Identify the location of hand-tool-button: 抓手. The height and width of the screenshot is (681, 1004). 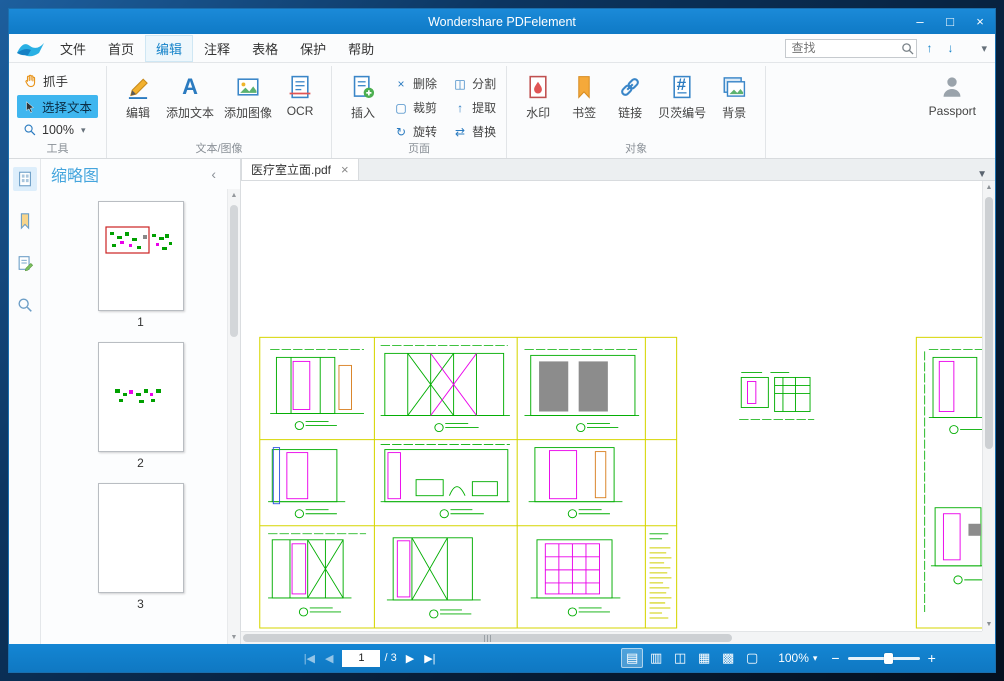
(57, 80).